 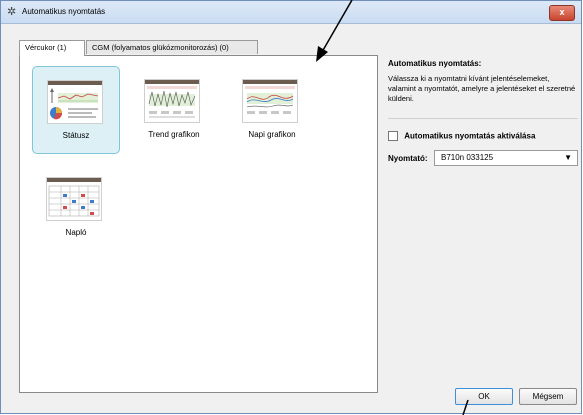 I want to click on tab-blood-glucose-label: Vércukor (1), so click(x=46, y=47).